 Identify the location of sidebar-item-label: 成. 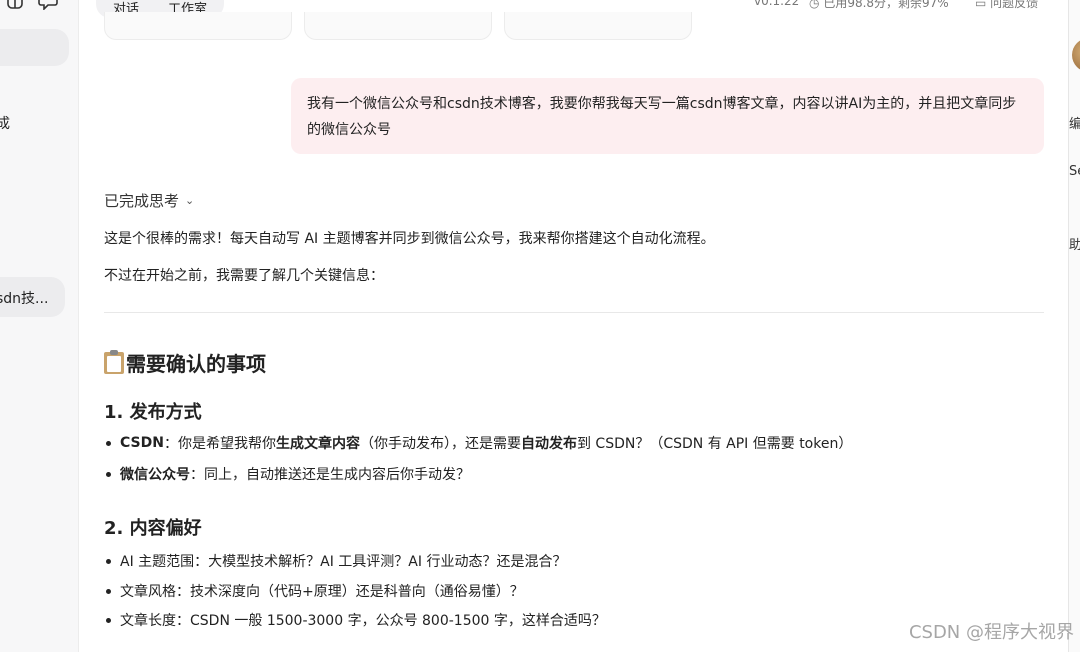
(5, 123).